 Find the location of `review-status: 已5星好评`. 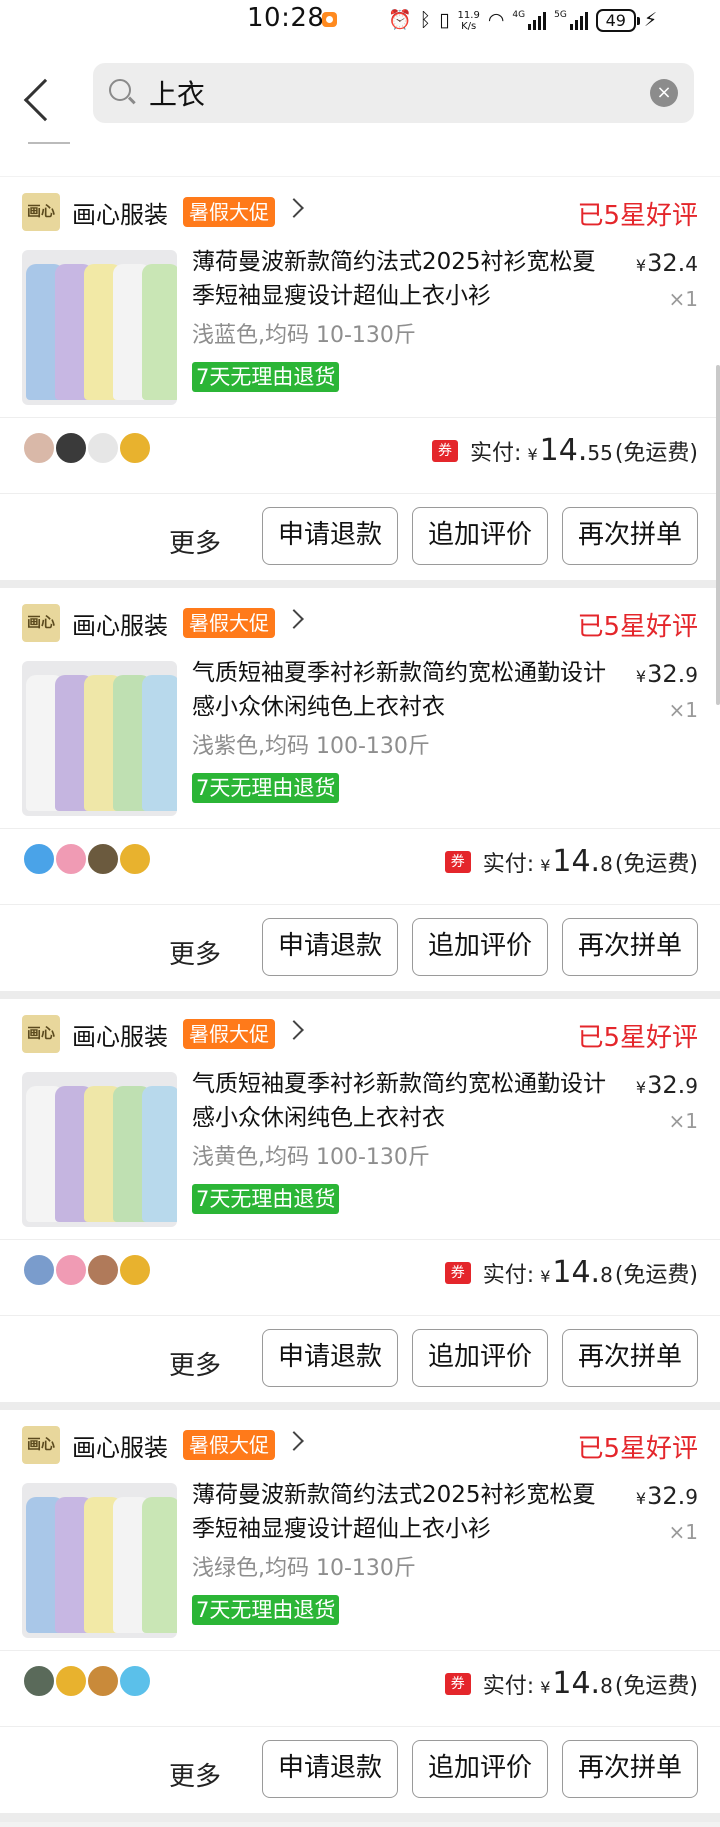

review-status: 已5星好评 is located at coordinates (637, 627).